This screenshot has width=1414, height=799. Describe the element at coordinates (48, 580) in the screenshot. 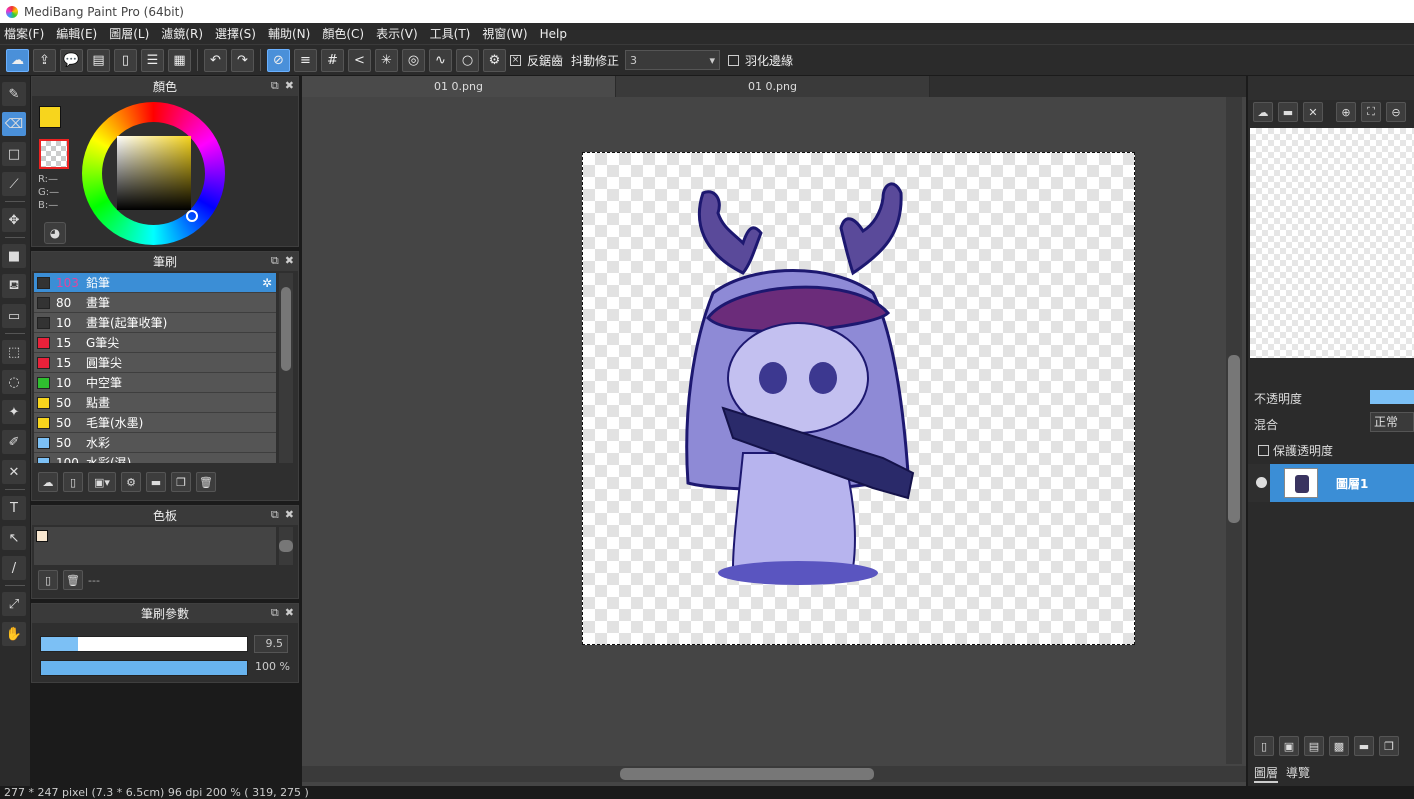

I see `new-swatch-icon: ▯` at that location.